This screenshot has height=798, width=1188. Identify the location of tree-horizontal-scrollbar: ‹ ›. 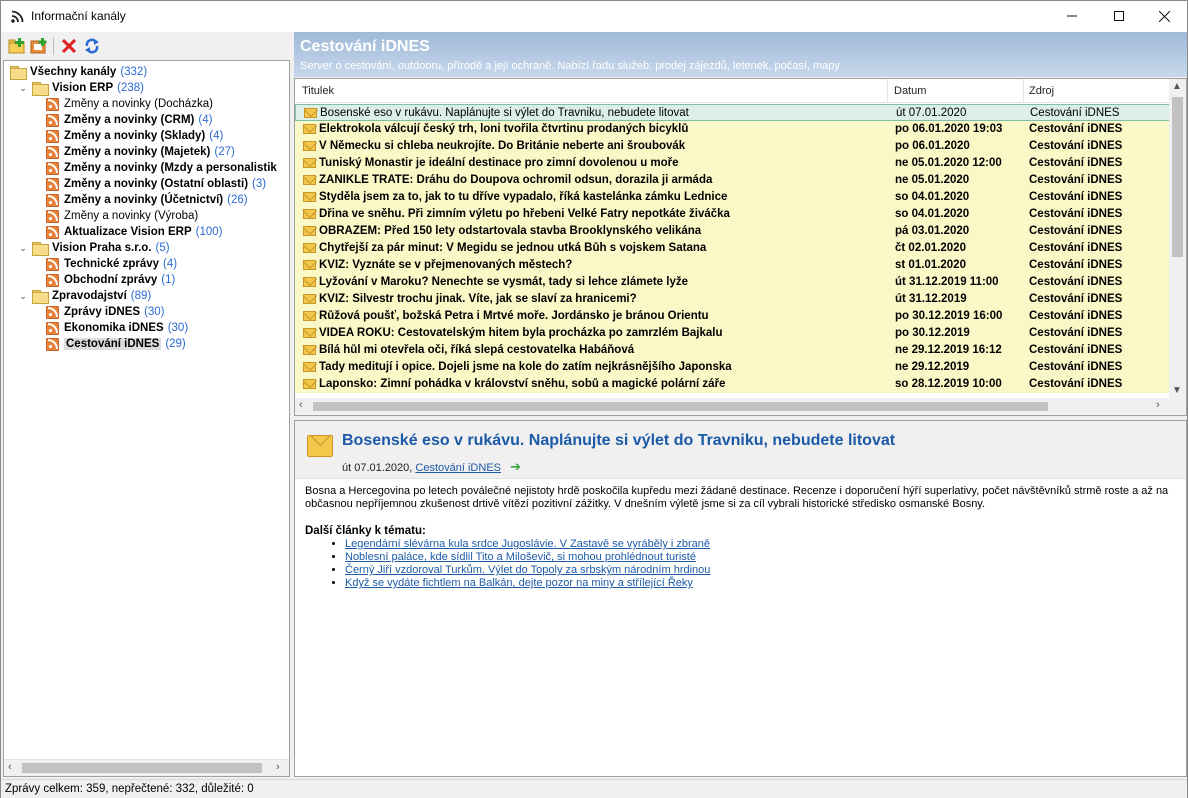
(146, 767).